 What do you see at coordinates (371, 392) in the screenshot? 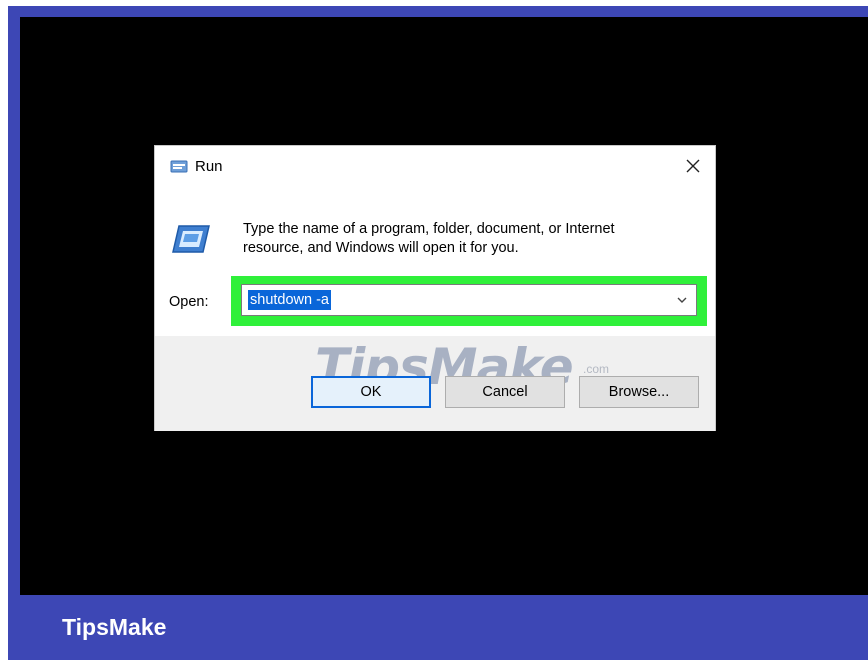
I see `ok-button: OK` at bounding box center [371, 392].